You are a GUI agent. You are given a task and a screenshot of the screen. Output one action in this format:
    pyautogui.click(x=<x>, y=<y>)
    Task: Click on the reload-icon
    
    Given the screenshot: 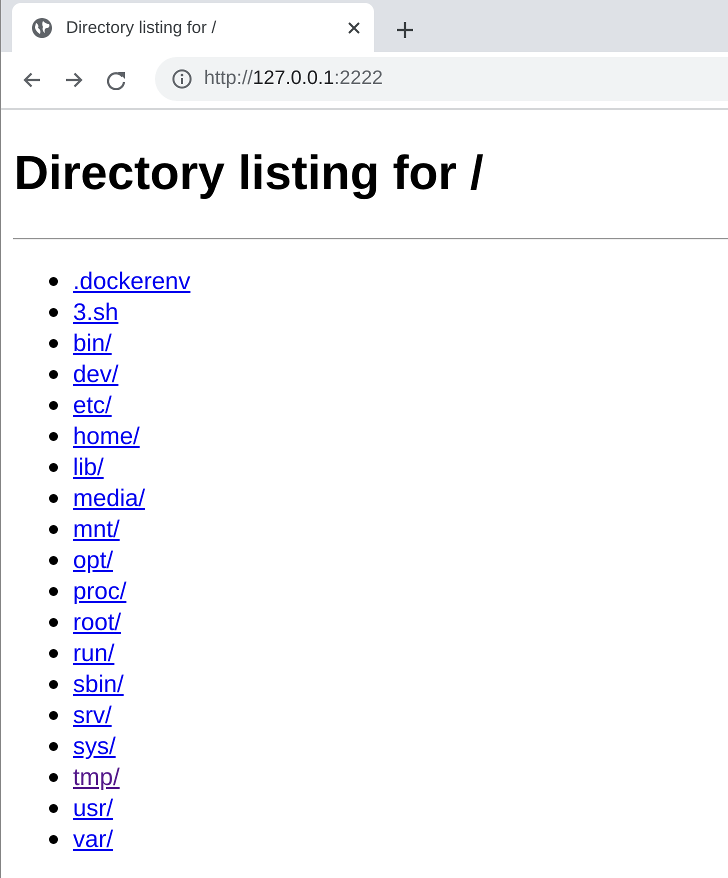 What is the action you would take?
    pyautogui.click(x=116, y=80)
    